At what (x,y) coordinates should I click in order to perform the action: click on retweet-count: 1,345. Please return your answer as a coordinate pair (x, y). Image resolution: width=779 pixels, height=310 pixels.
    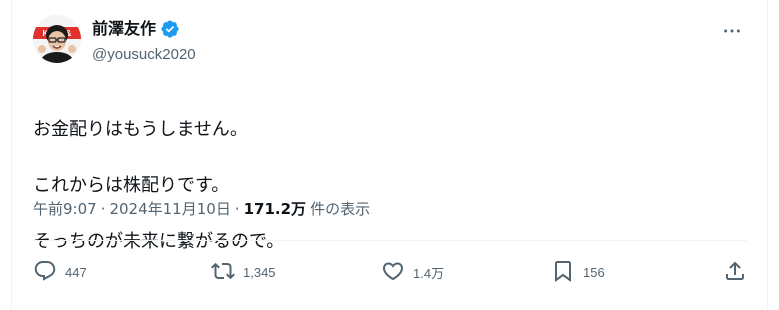
    Looking at the image, I should click on (259, 272).